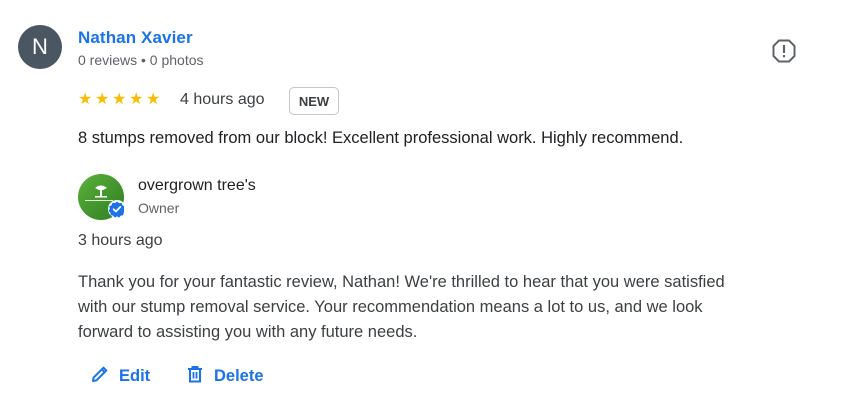  I want to click on reviewer-avatar: N, so click(40, 47).